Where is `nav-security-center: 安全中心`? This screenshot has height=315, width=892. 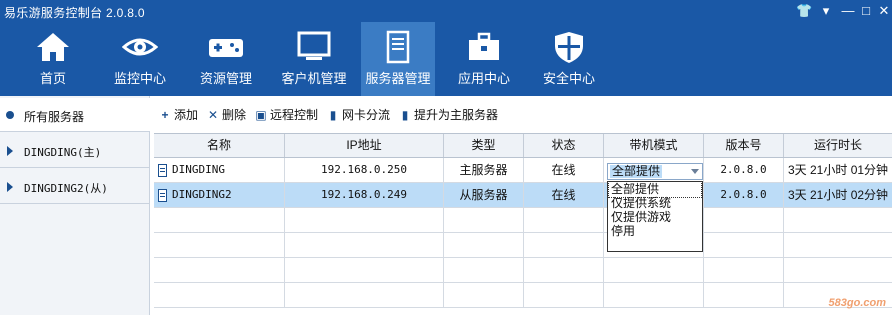 nav-security-center: 安全中心 is located at coordinates (569, 59).